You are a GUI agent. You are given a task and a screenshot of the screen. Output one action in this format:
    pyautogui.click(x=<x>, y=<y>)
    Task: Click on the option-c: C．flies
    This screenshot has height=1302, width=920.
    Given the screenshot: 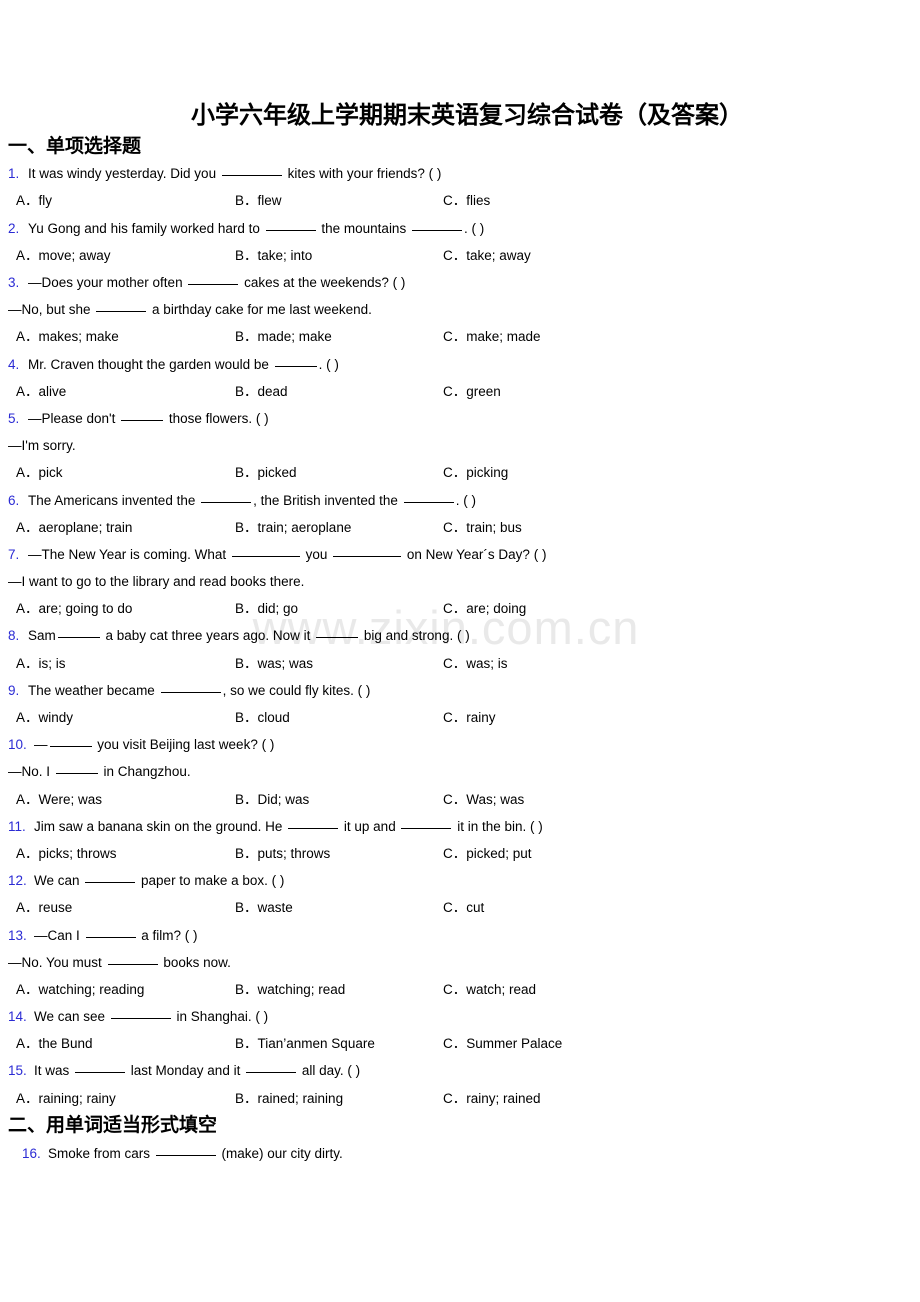 What is the action you would take?
    pyautogui.click(x=466, y=200)
    